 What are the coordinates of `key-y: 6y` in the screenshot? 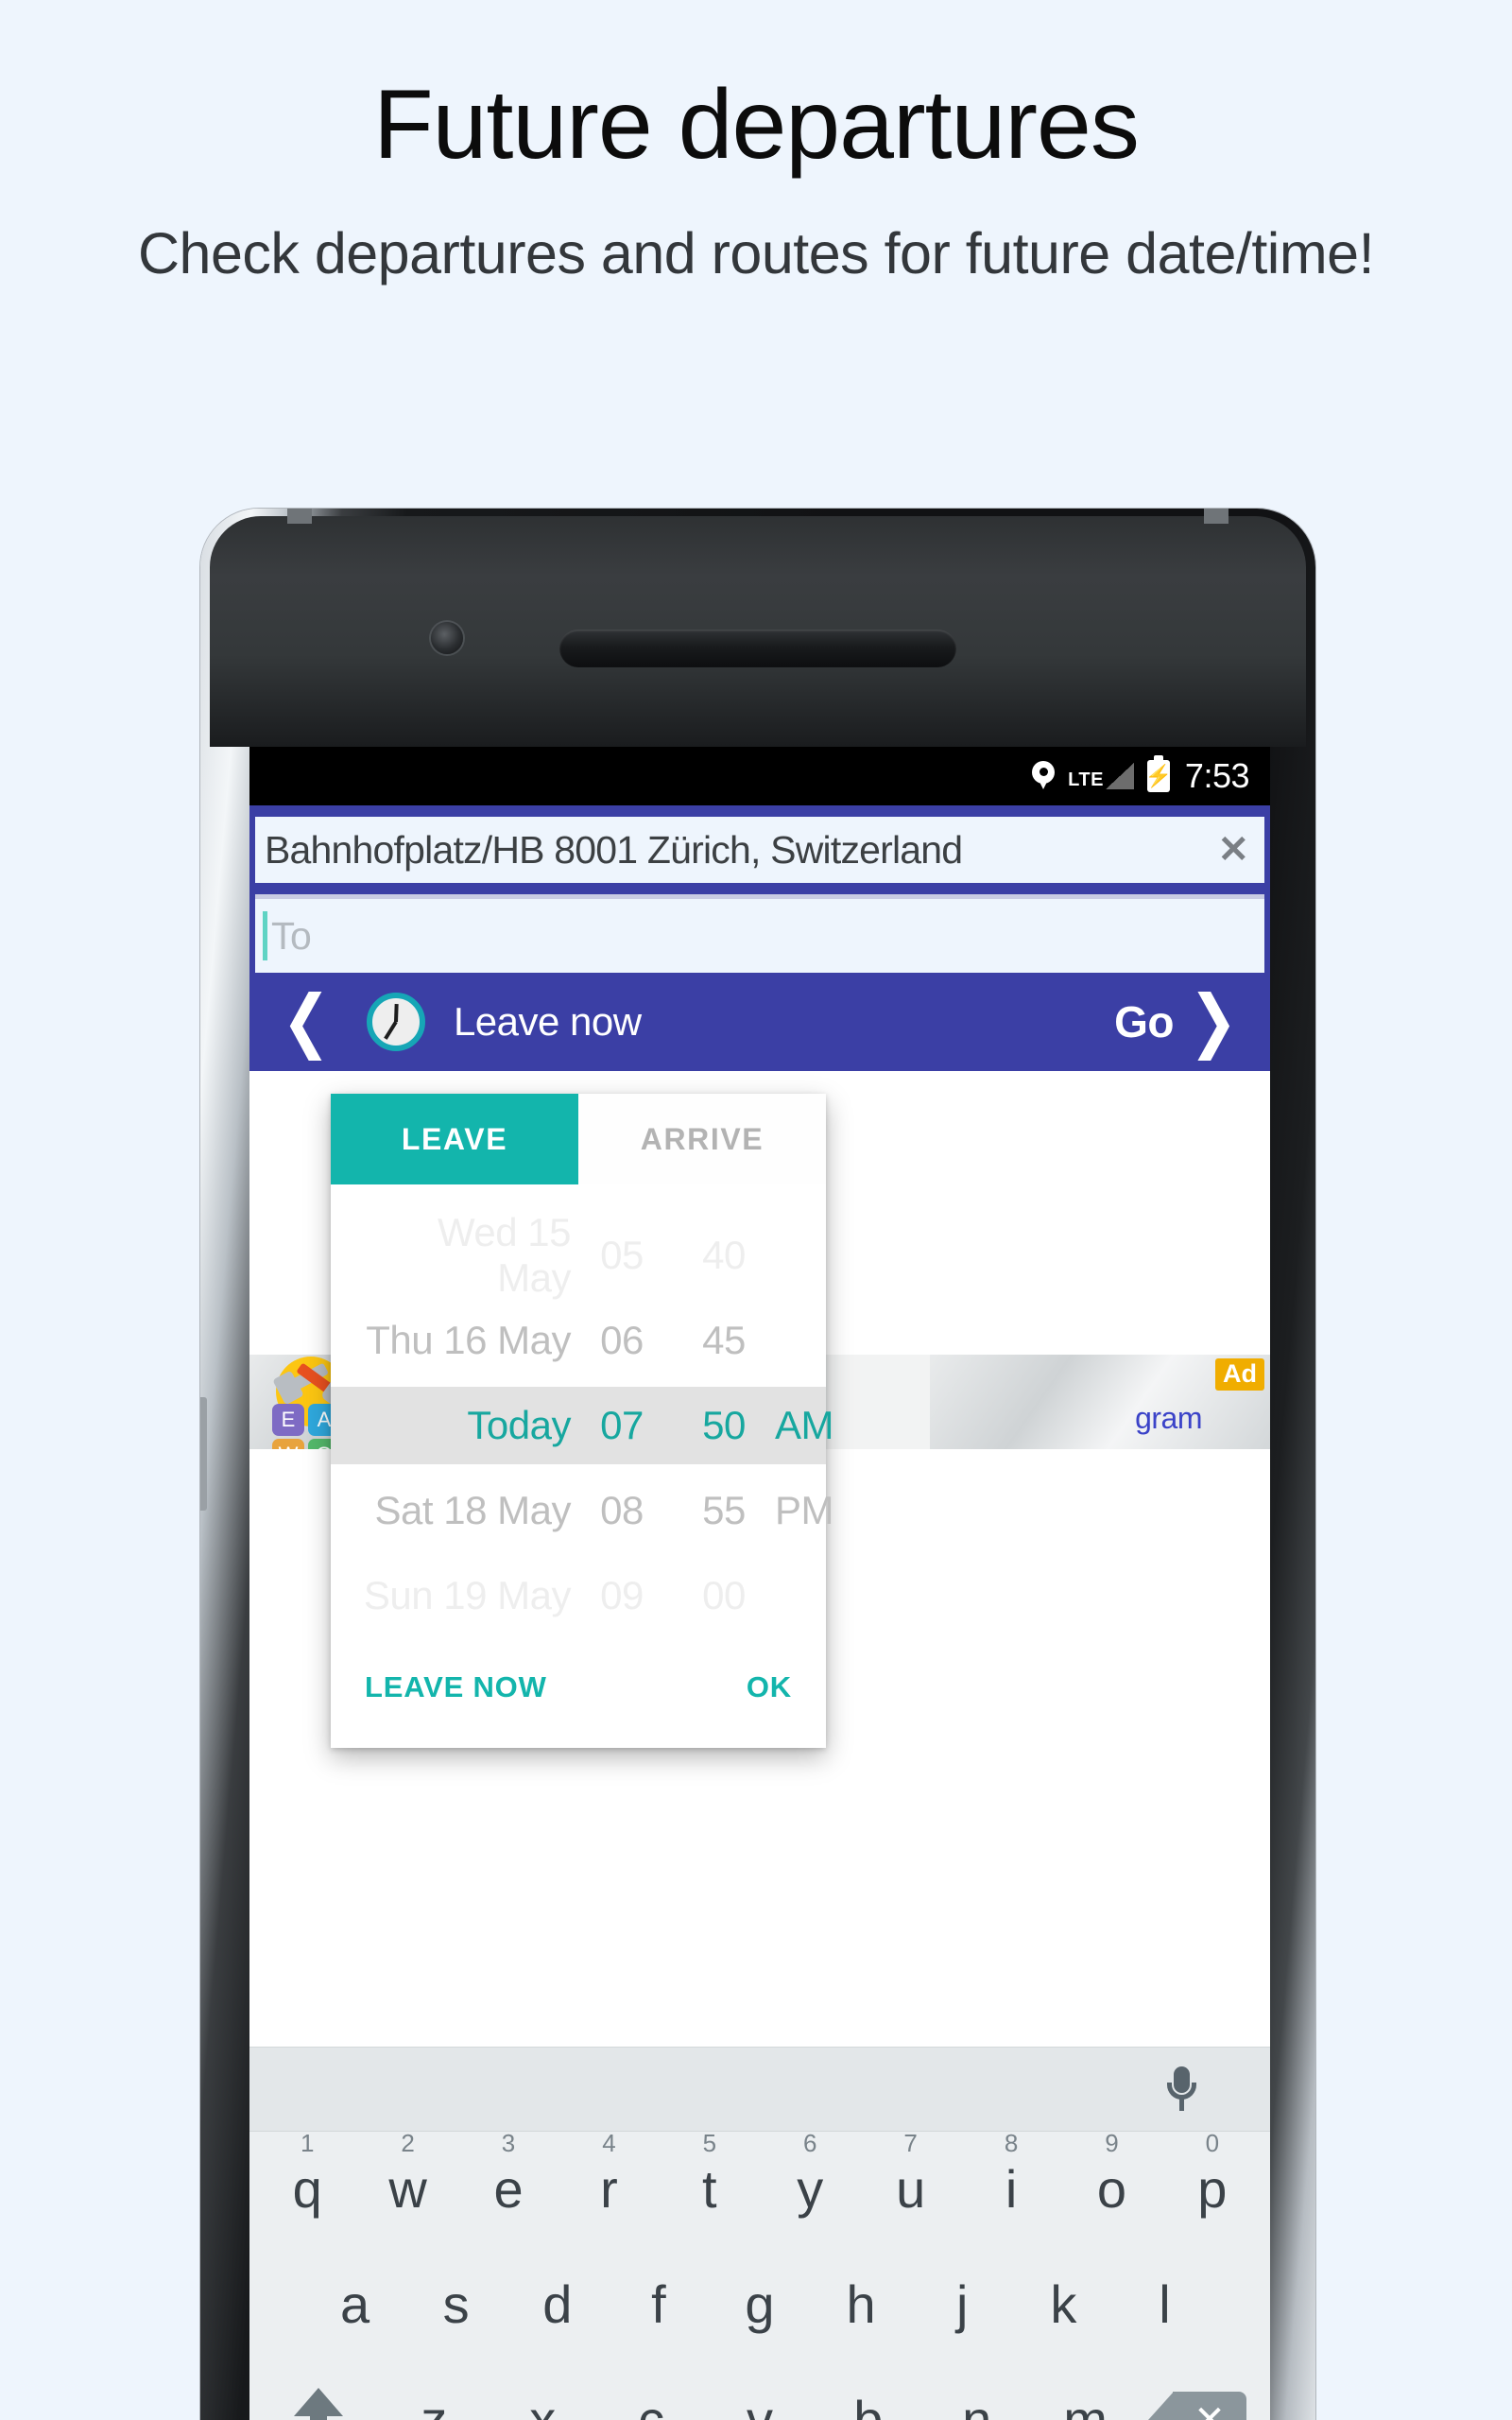 It's located at (810, 2173).